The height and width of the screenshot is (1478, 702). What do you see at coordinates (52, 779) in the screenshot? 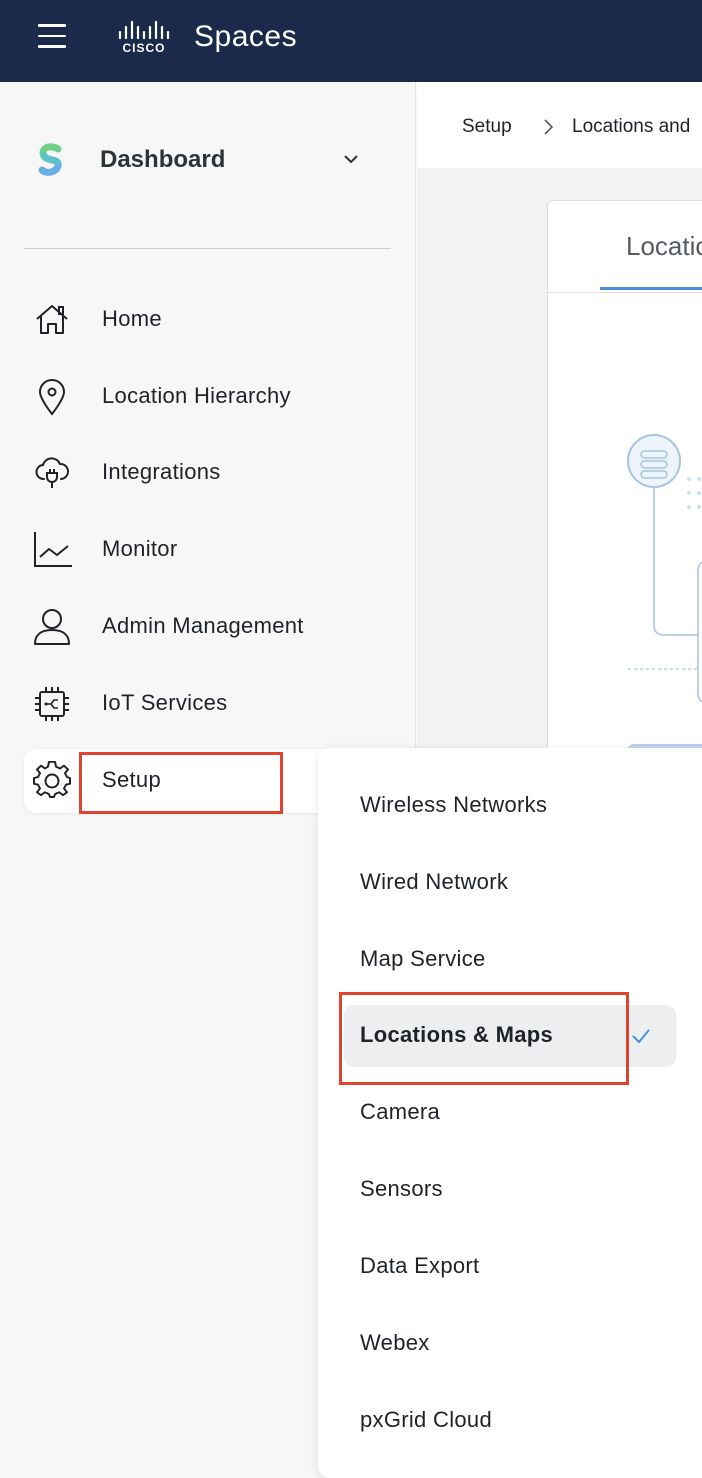
I see `gear-icon` at bounding box center [52, 779].